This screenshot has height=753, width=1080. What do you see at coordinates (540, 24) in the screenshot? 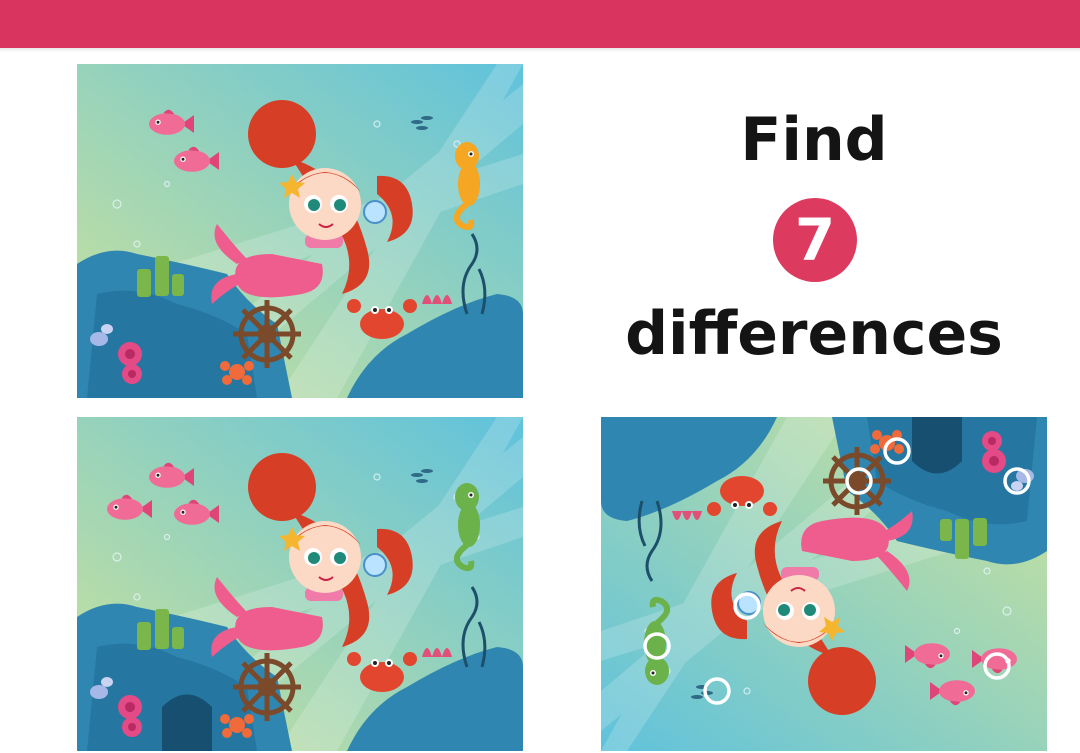
I see `header-bar` at bounding box center [540, 24].